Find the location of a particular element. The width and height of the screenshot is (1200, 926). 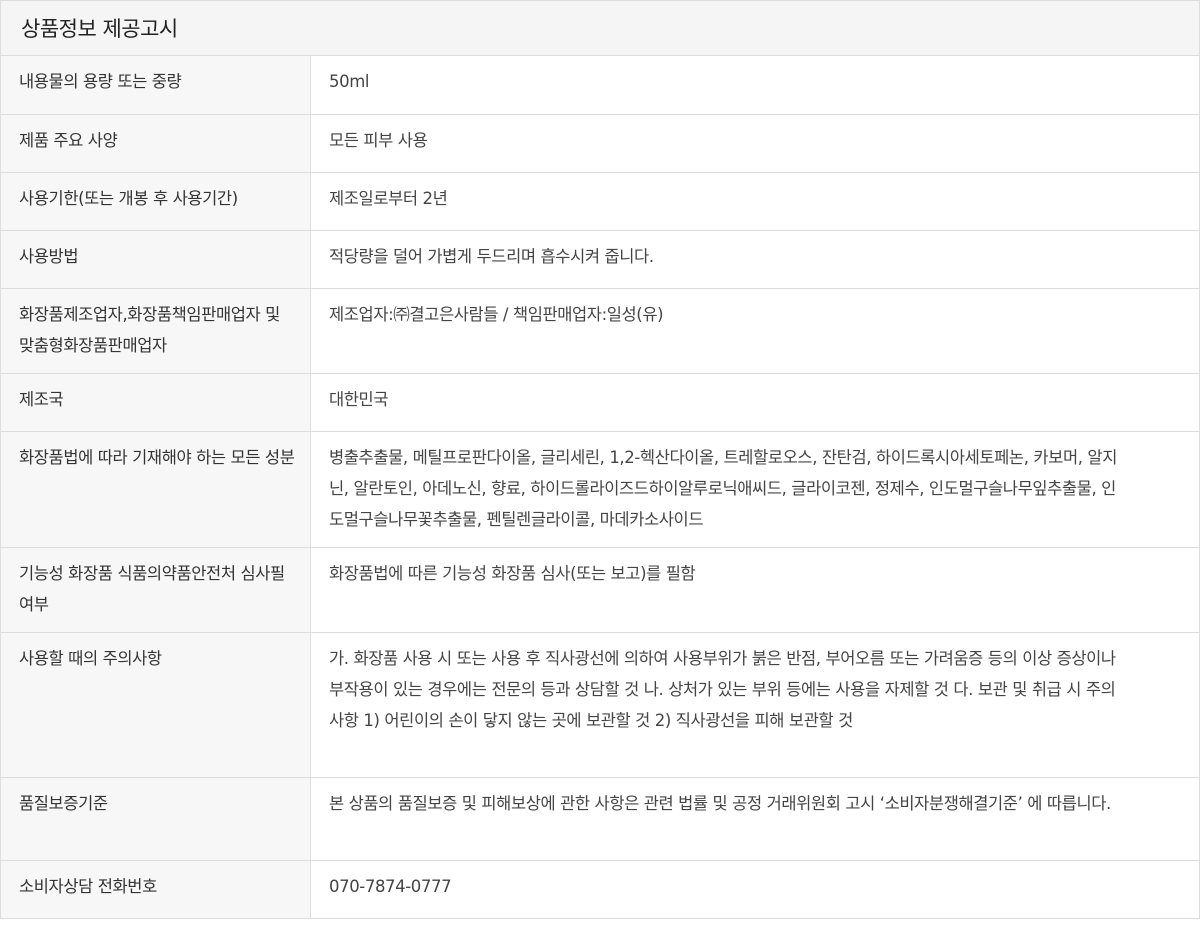

notice-title: 상품정보 제공고시 is located at coordinates (600, 28).